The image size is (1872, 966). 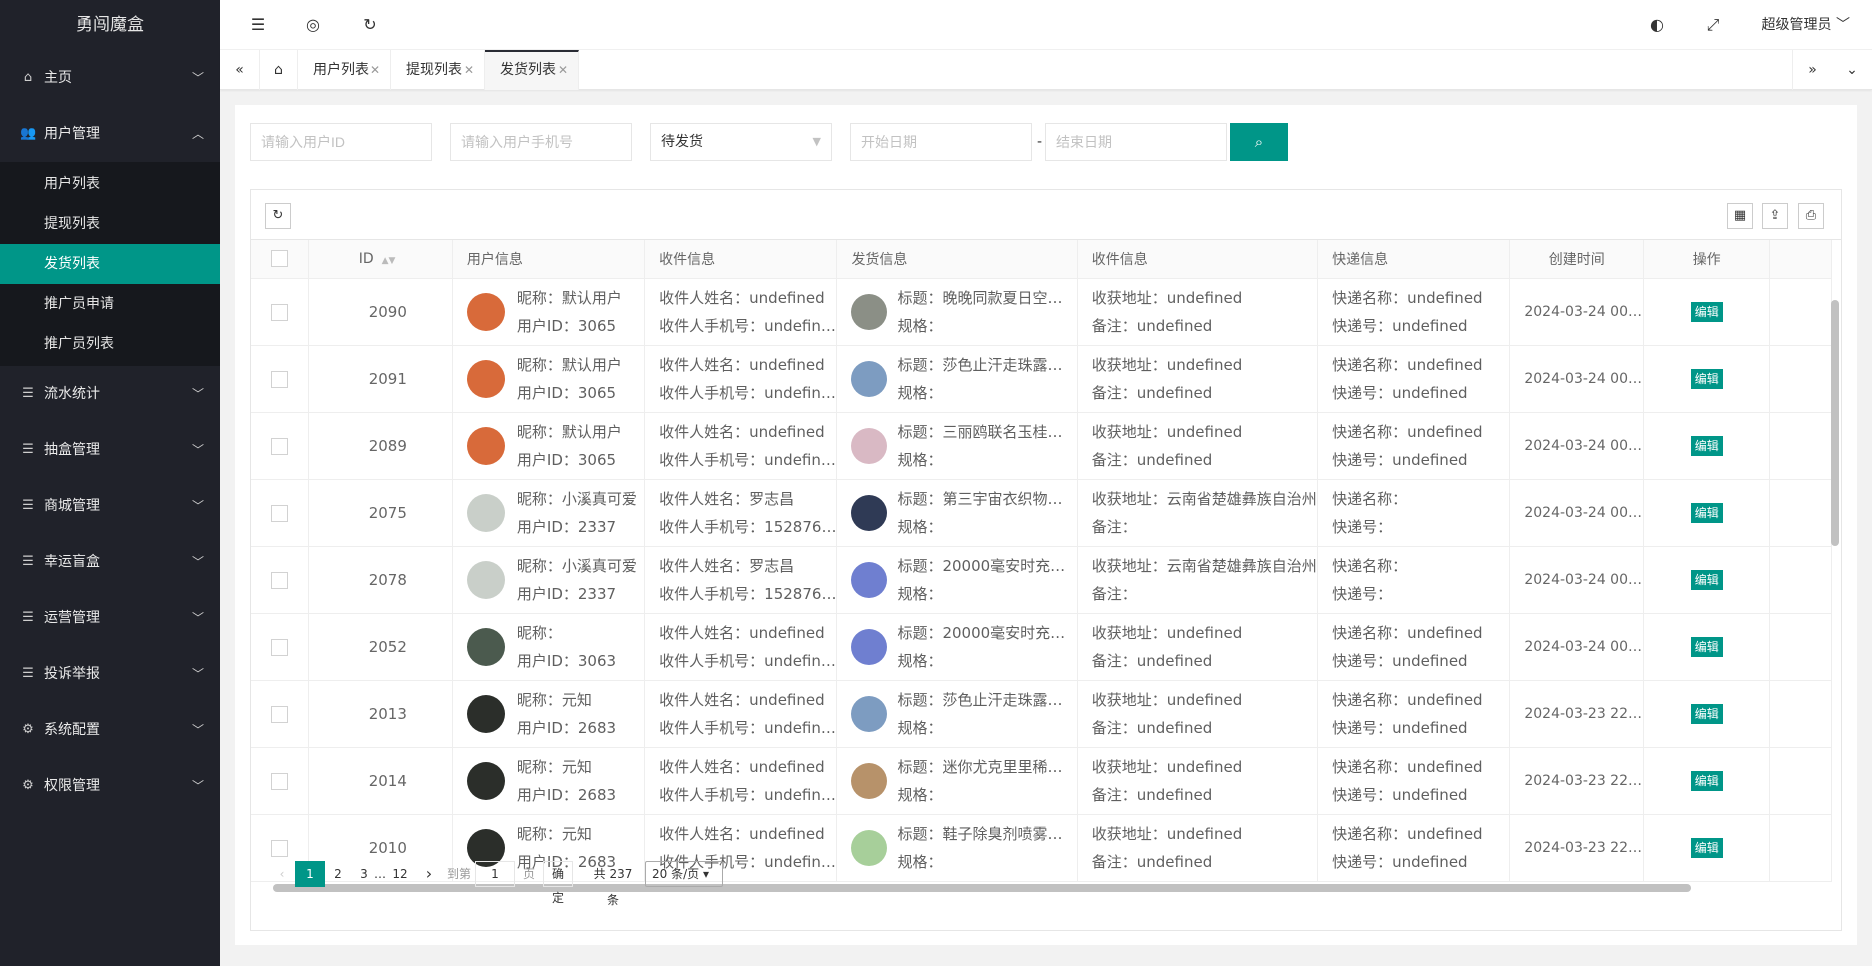 I want to click on theme-icon: ◐, so click(x=1657, y=25).